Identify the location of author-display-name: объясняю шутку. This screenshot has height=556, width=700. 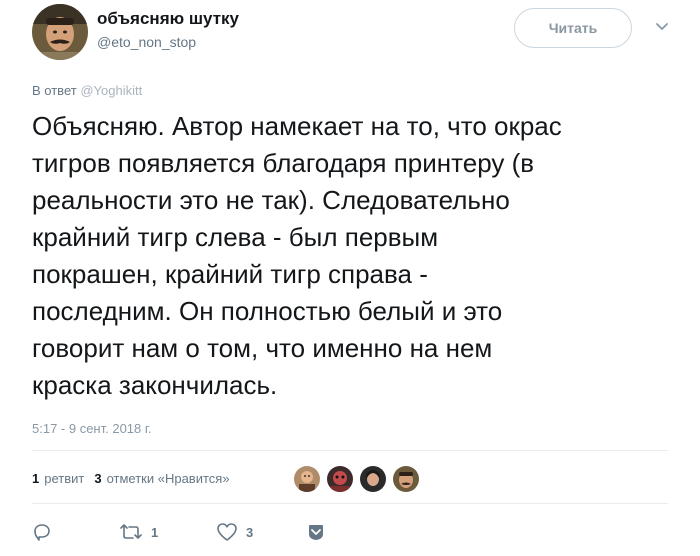
(168, 19).